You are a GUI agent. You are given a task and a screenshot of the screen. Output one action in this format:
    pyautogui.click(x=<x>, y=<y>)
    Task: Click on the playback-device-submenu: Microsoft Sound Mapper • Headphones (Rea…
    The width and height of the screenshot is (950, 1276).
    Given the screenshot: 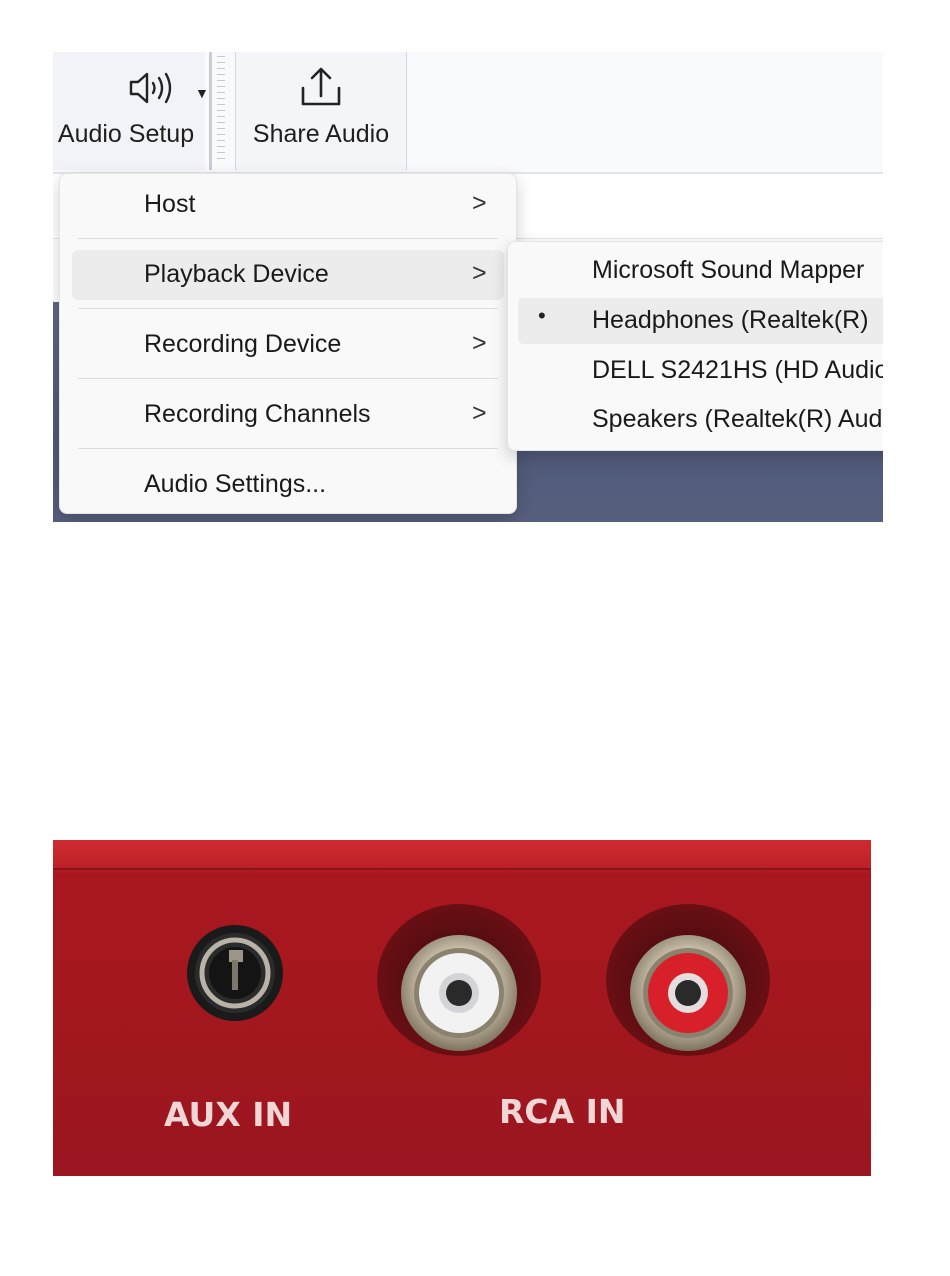 What is the action you would take?
    pyautogui.click(x=695, y=346)
    